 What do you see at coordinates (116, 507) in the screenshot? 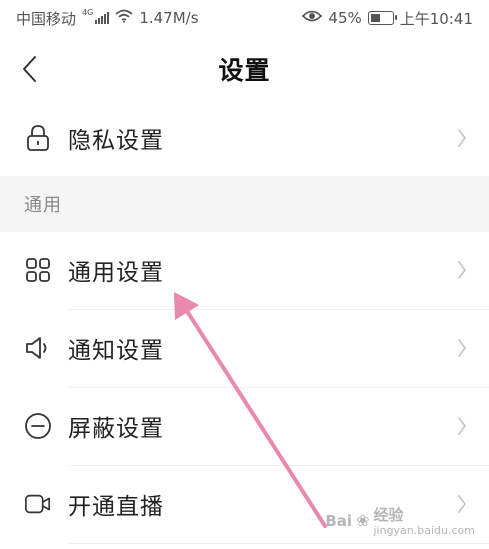
I see `settings-row-label: 开通直播` at bounding box center [116, 507].